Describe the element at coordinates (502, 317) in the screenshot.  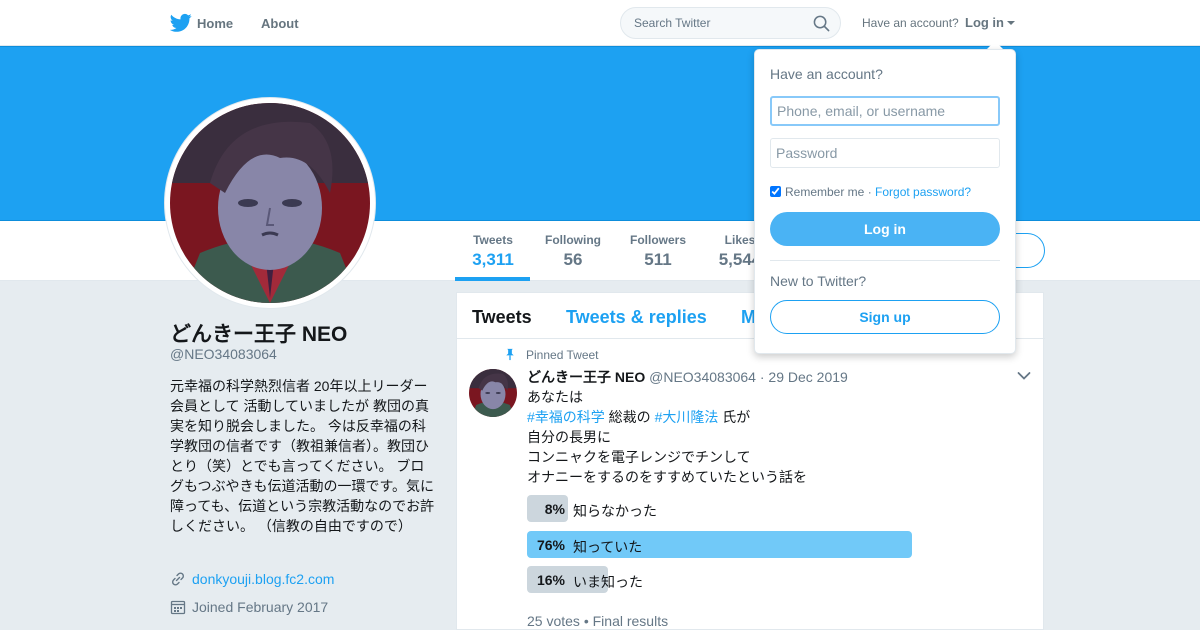
I see `tab-tweets: Tweets` at that location.